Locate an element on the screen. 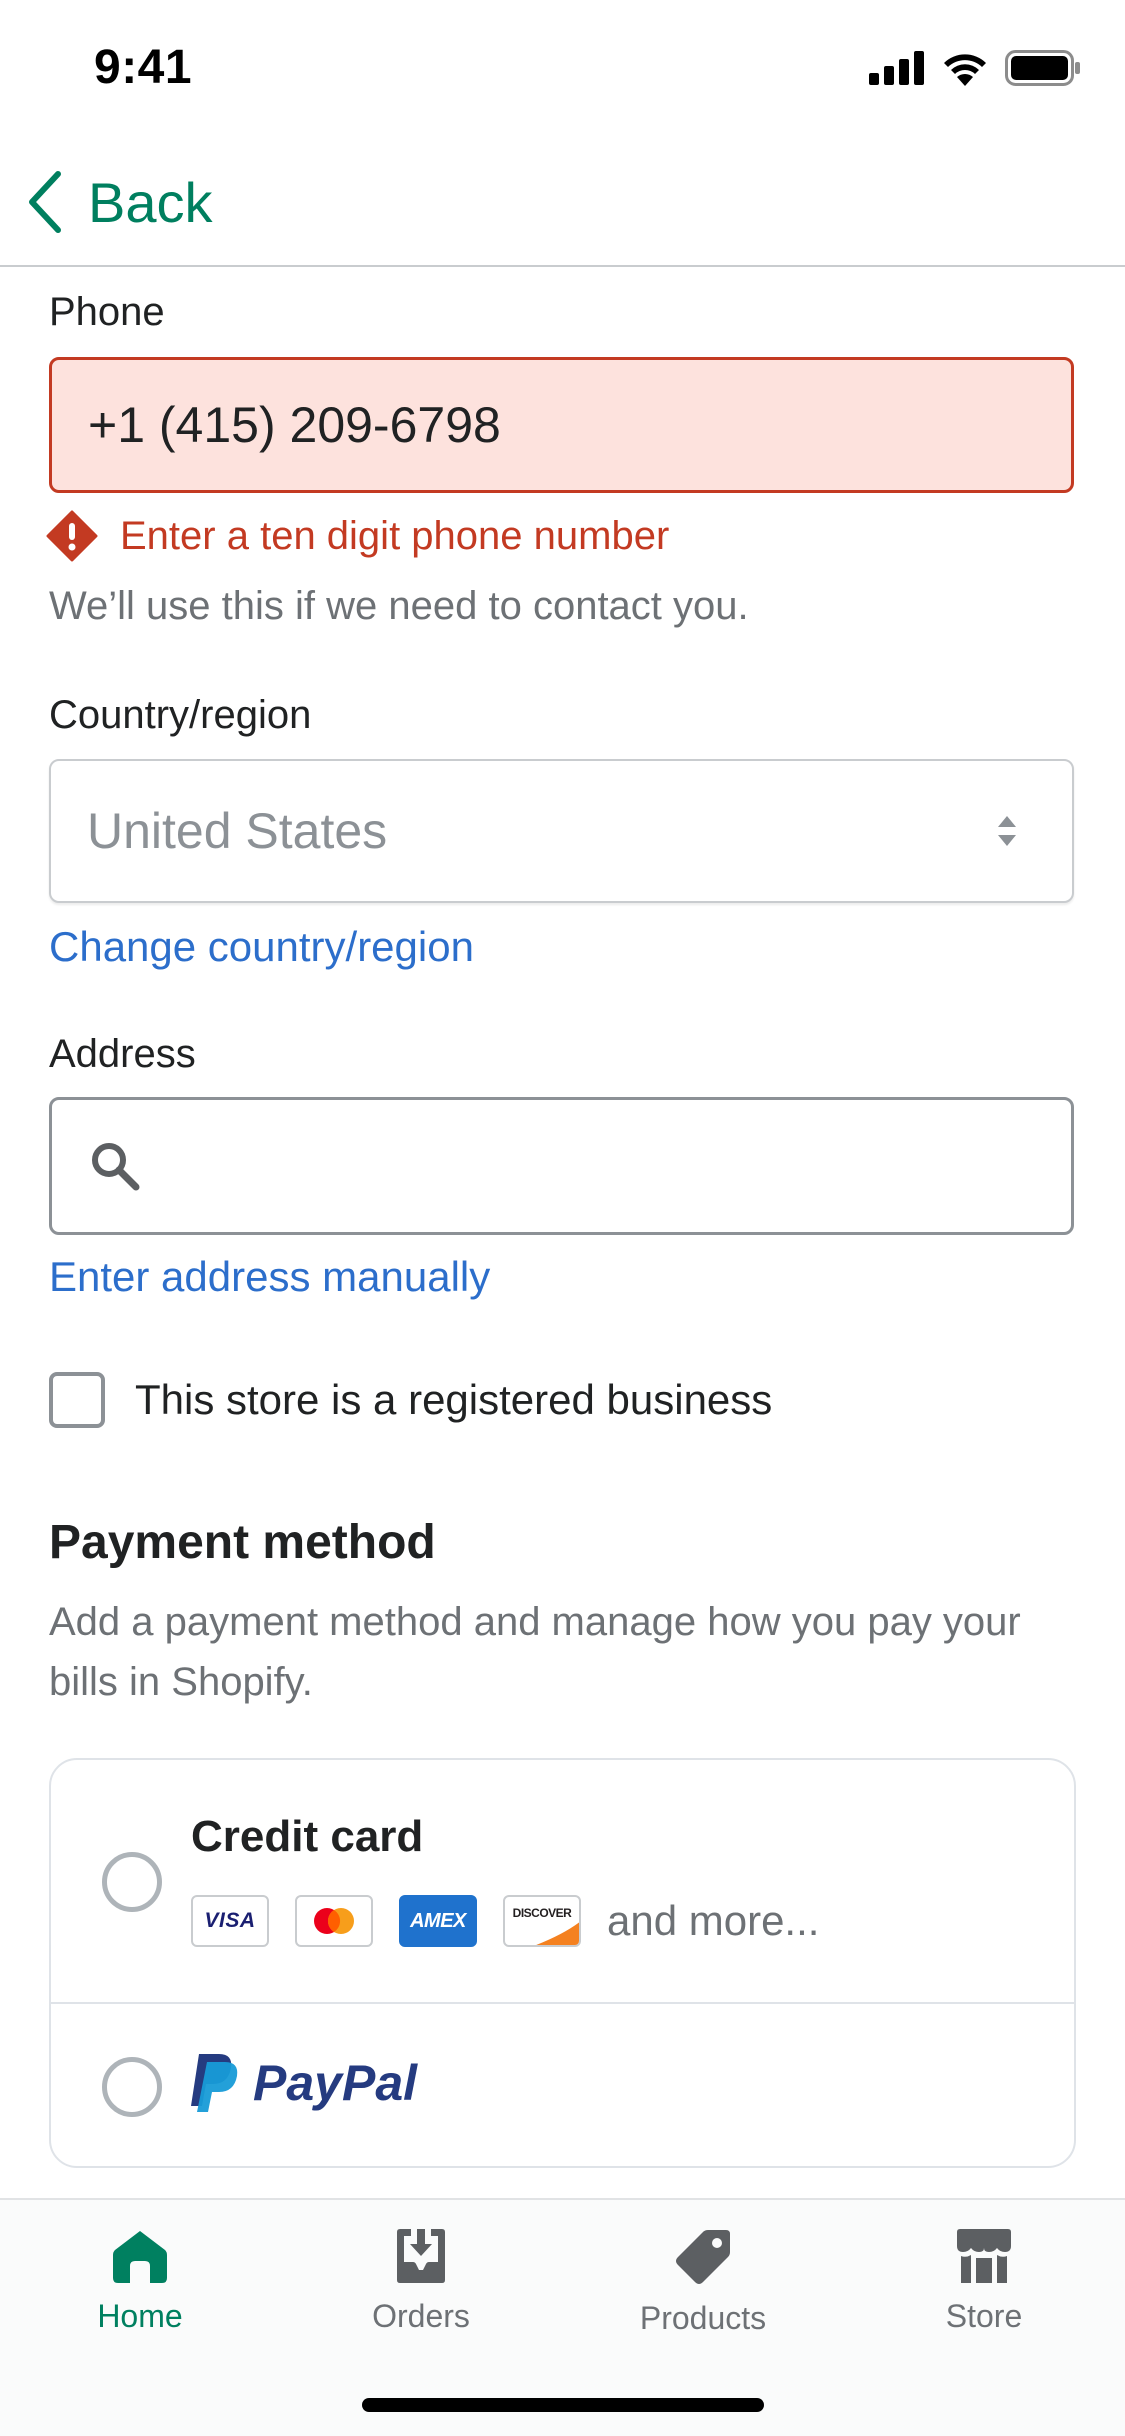 This screenshot has height=2436, width=1125. tab-store: Store is located at coordinates (984, 2293).